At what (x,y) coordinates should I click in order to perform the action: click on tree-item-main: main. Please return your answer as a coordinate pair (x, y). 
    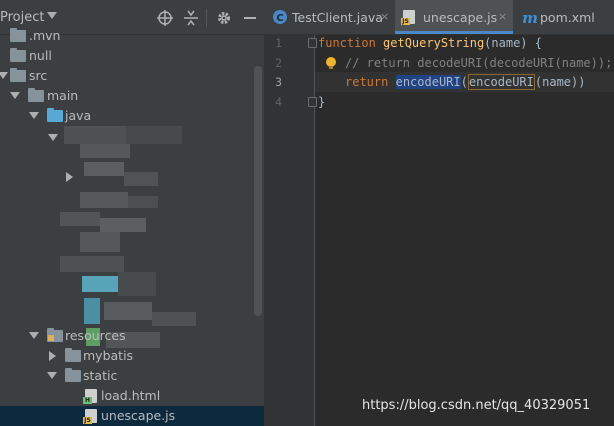
    Looking at the image, I should click on (132, 96).